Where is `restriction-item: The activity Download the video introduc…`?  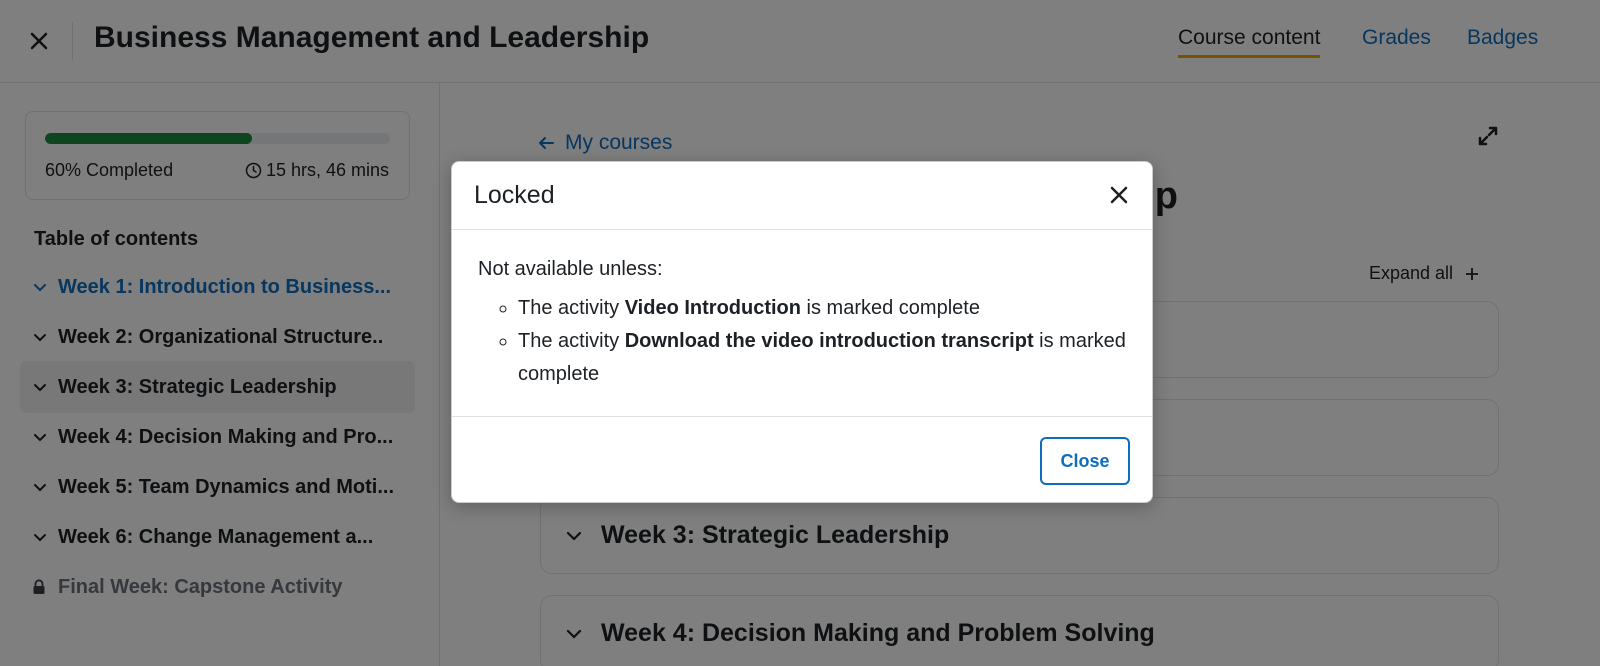
restriction-item: The activity Download the video introduc… is located at coordinates (822, 358).